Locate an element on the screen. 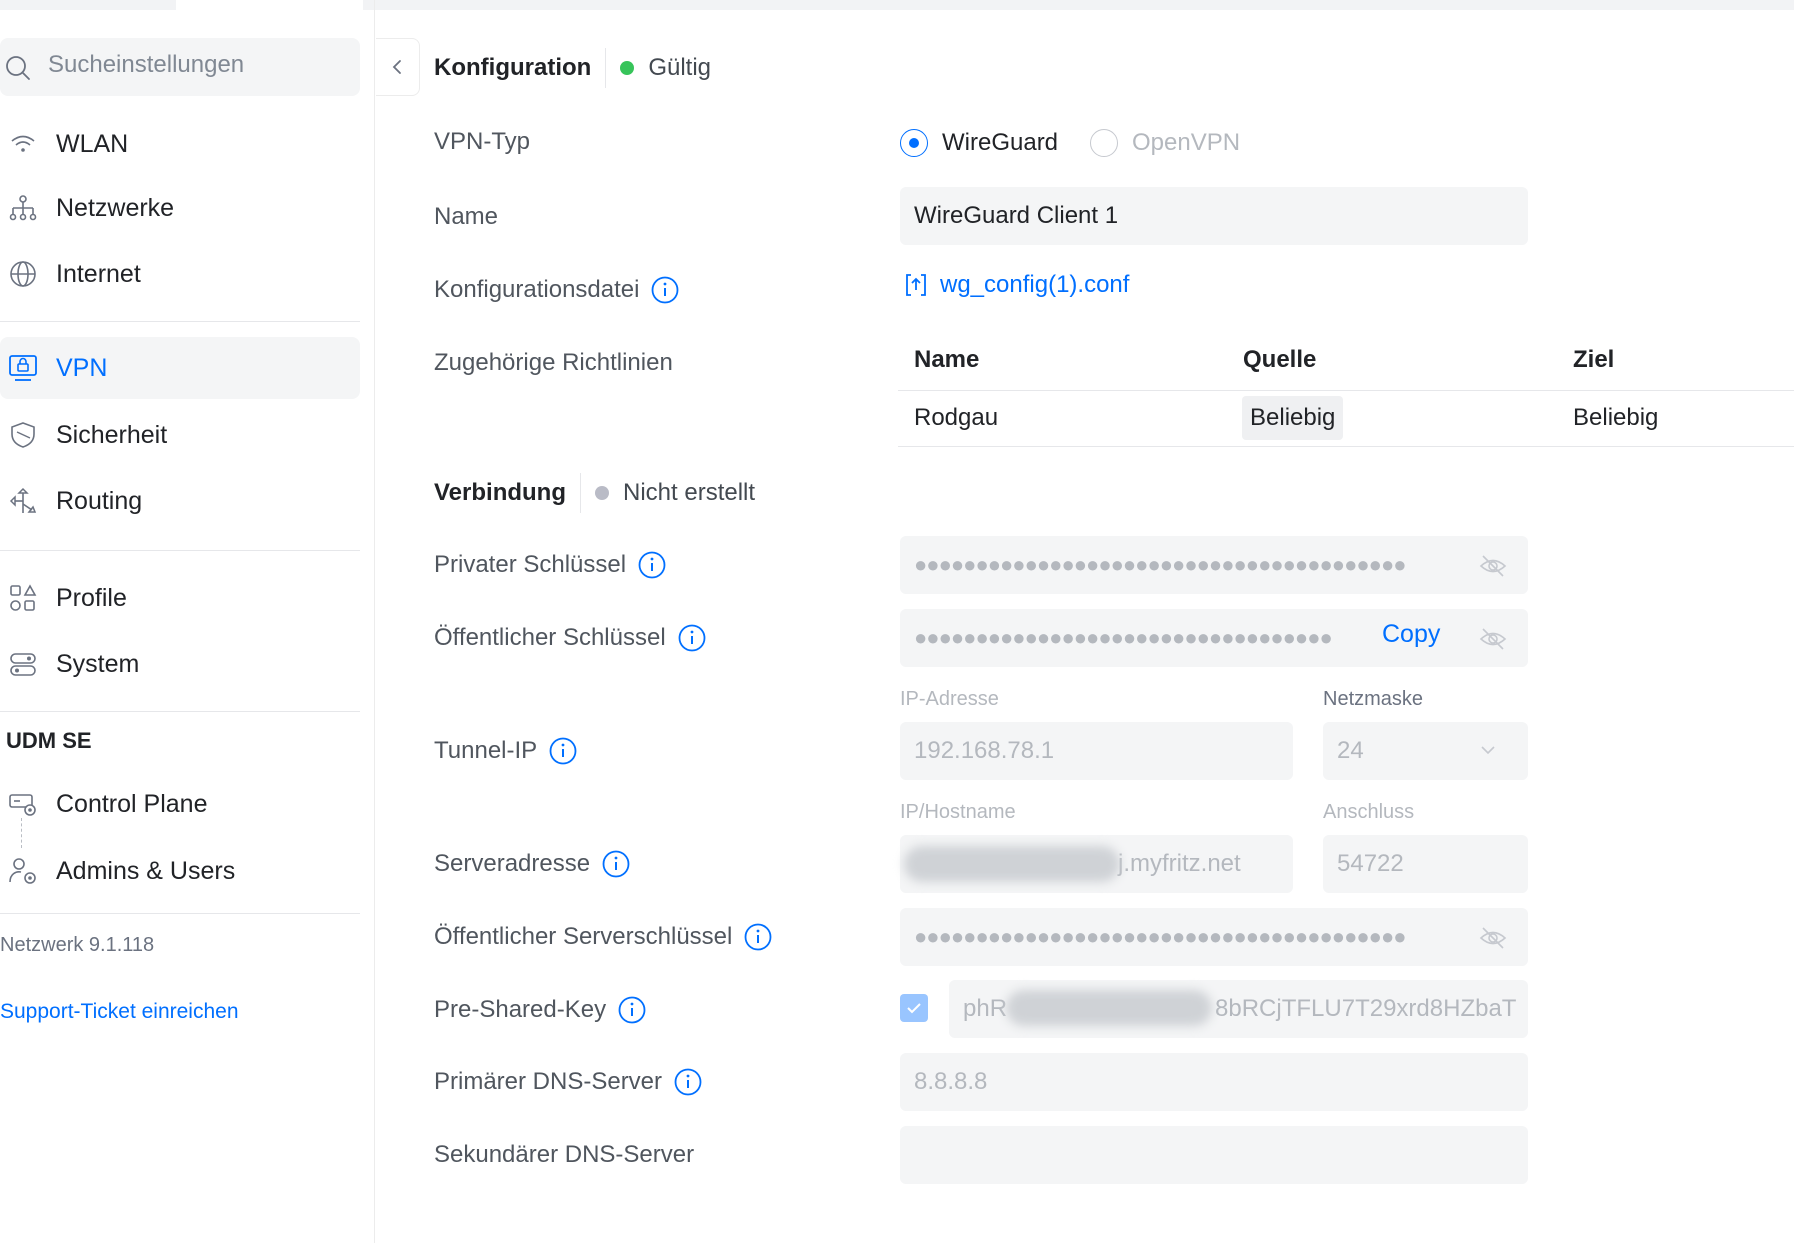 The height and width of the screenshot is (1243, 1794). server-public-key-label: Öffentlicher Serverschlüssel is located at coordinates (603, 937).